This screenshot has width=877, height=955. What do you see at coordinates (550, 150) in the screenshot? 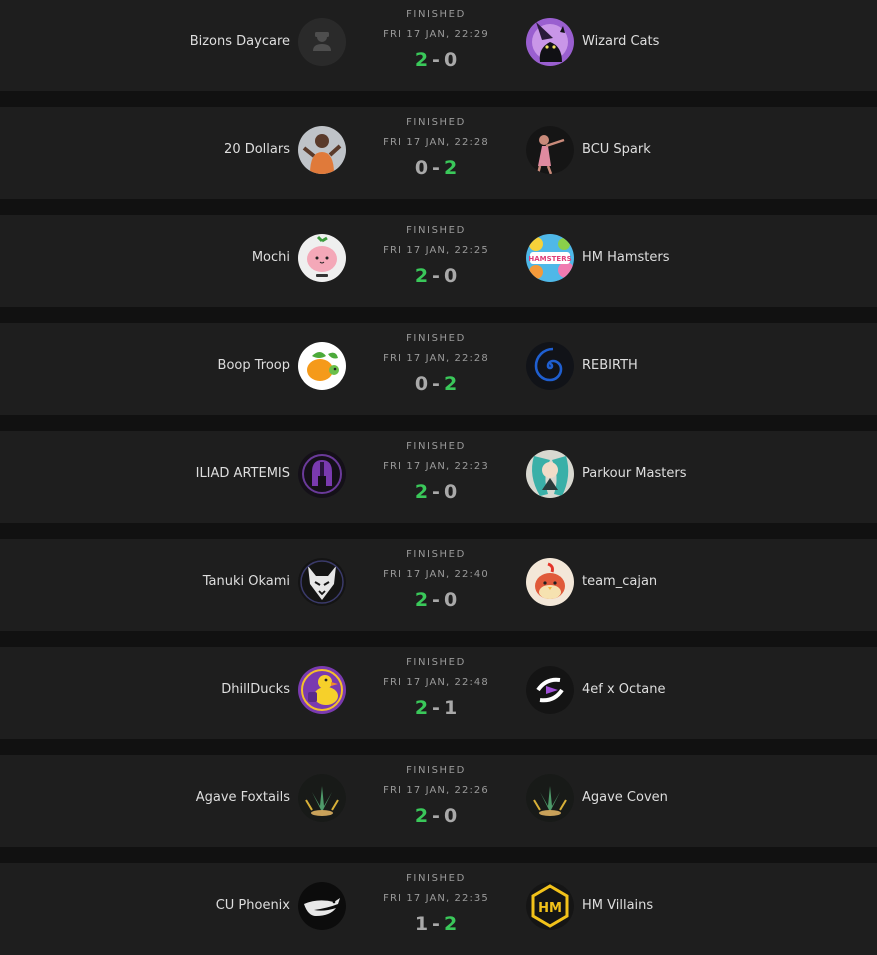
I see `dancer-photo-logo` at bounding box center [550, 150].